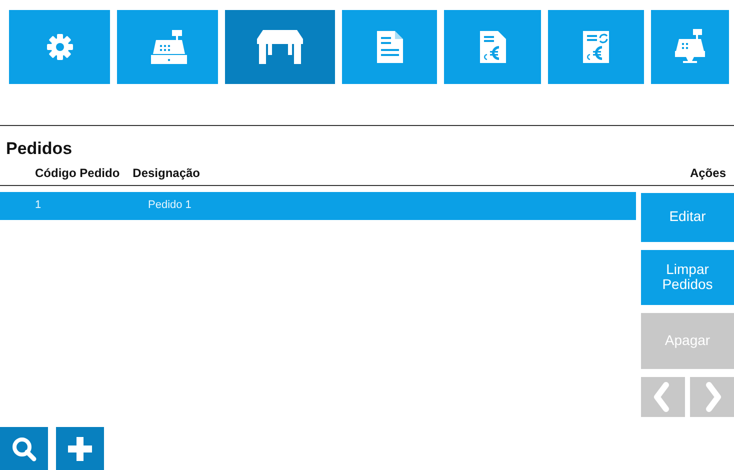 Image resolution: width=734 pixels, height=470 pixels. I want to click on column-header: Código Pedido, so click(77, 173).